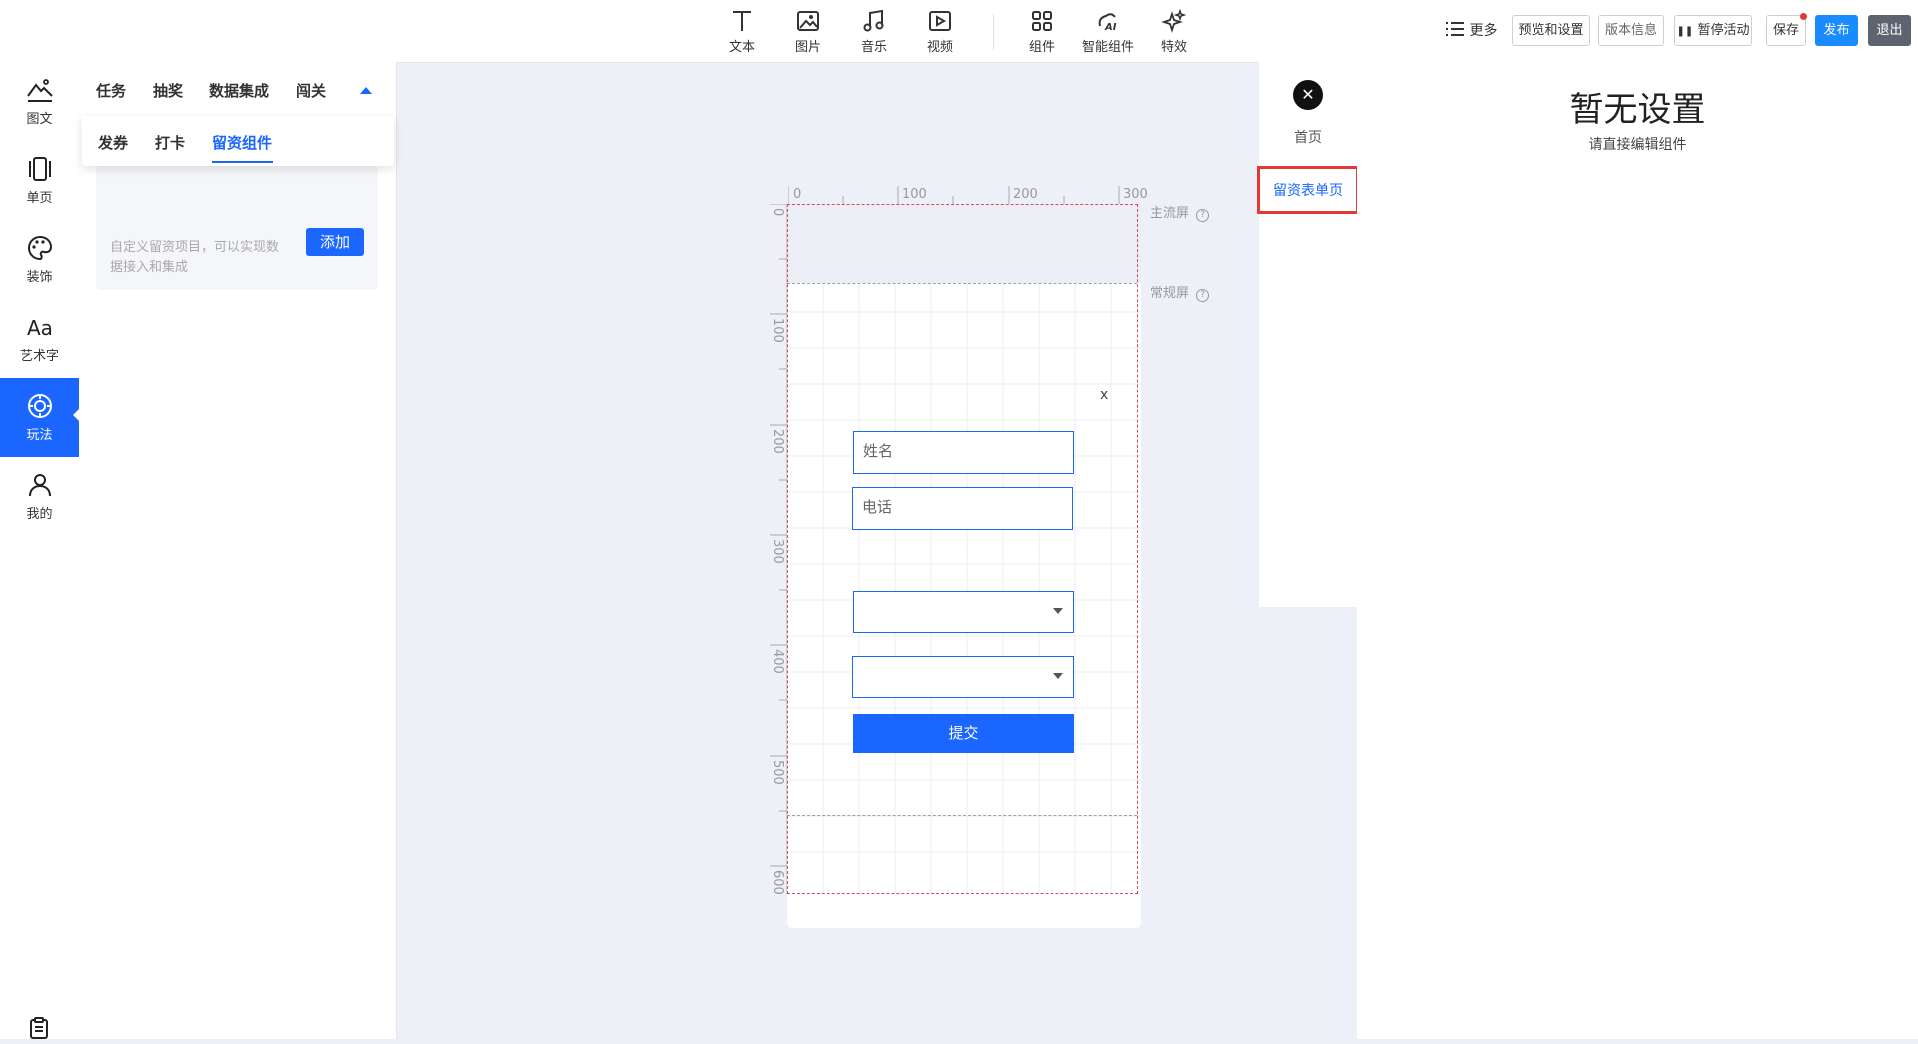 The image size is (1918, 1044). I want to click on toolbar-divider, so click(993, 32).